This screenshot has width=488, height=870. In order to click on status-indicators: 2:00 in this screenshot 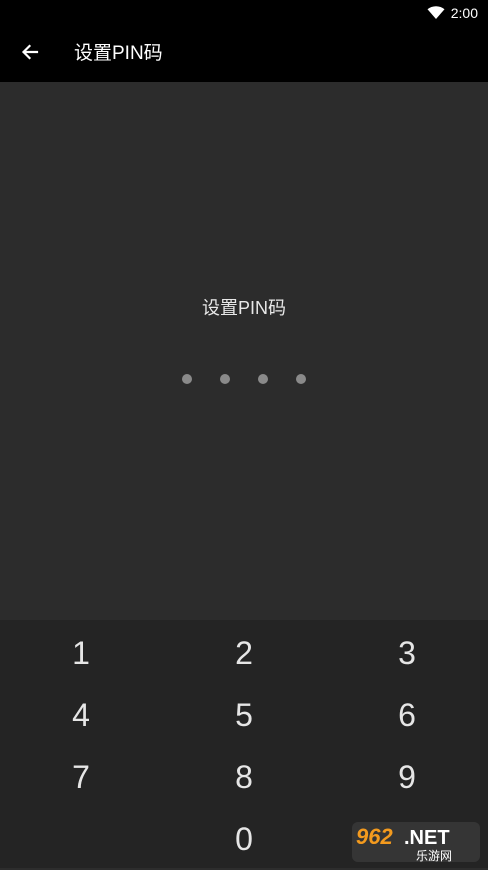, I will do `click(452, 13)`.